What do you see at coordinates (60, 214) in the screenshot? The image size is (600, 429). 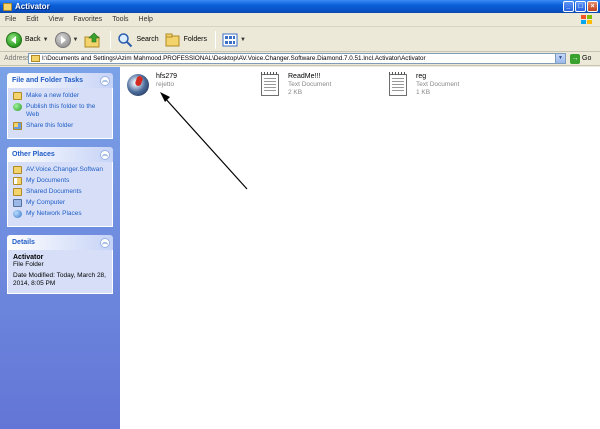 I see `place-my-network-places: My Network Places` at bounding box center [60, 214].